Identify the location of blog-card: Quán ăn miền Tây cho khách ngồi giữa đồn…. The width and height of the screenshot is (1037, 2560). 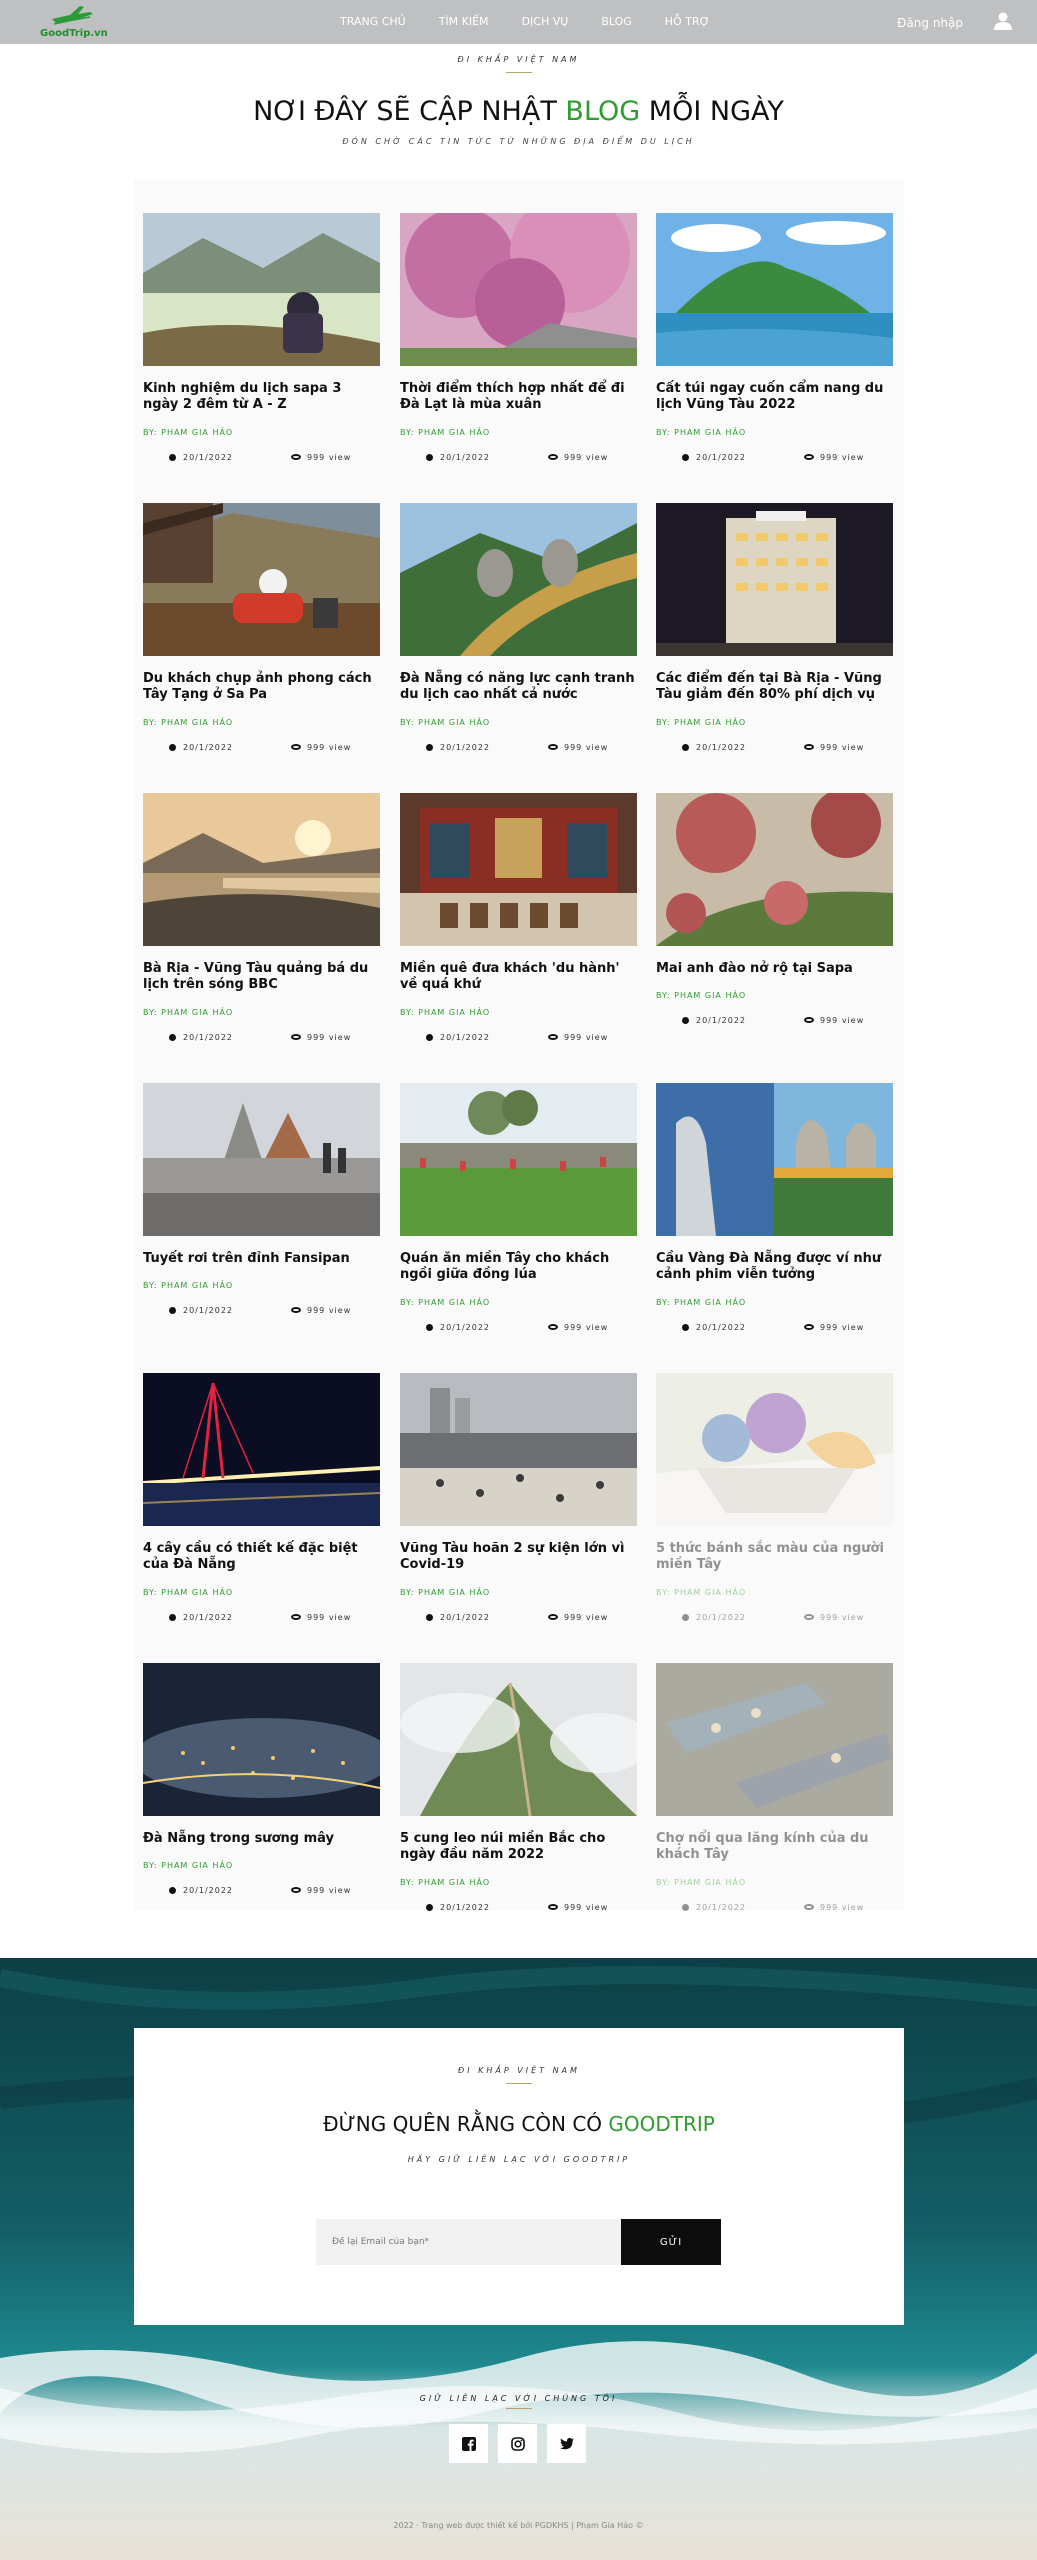
(518, 1218).